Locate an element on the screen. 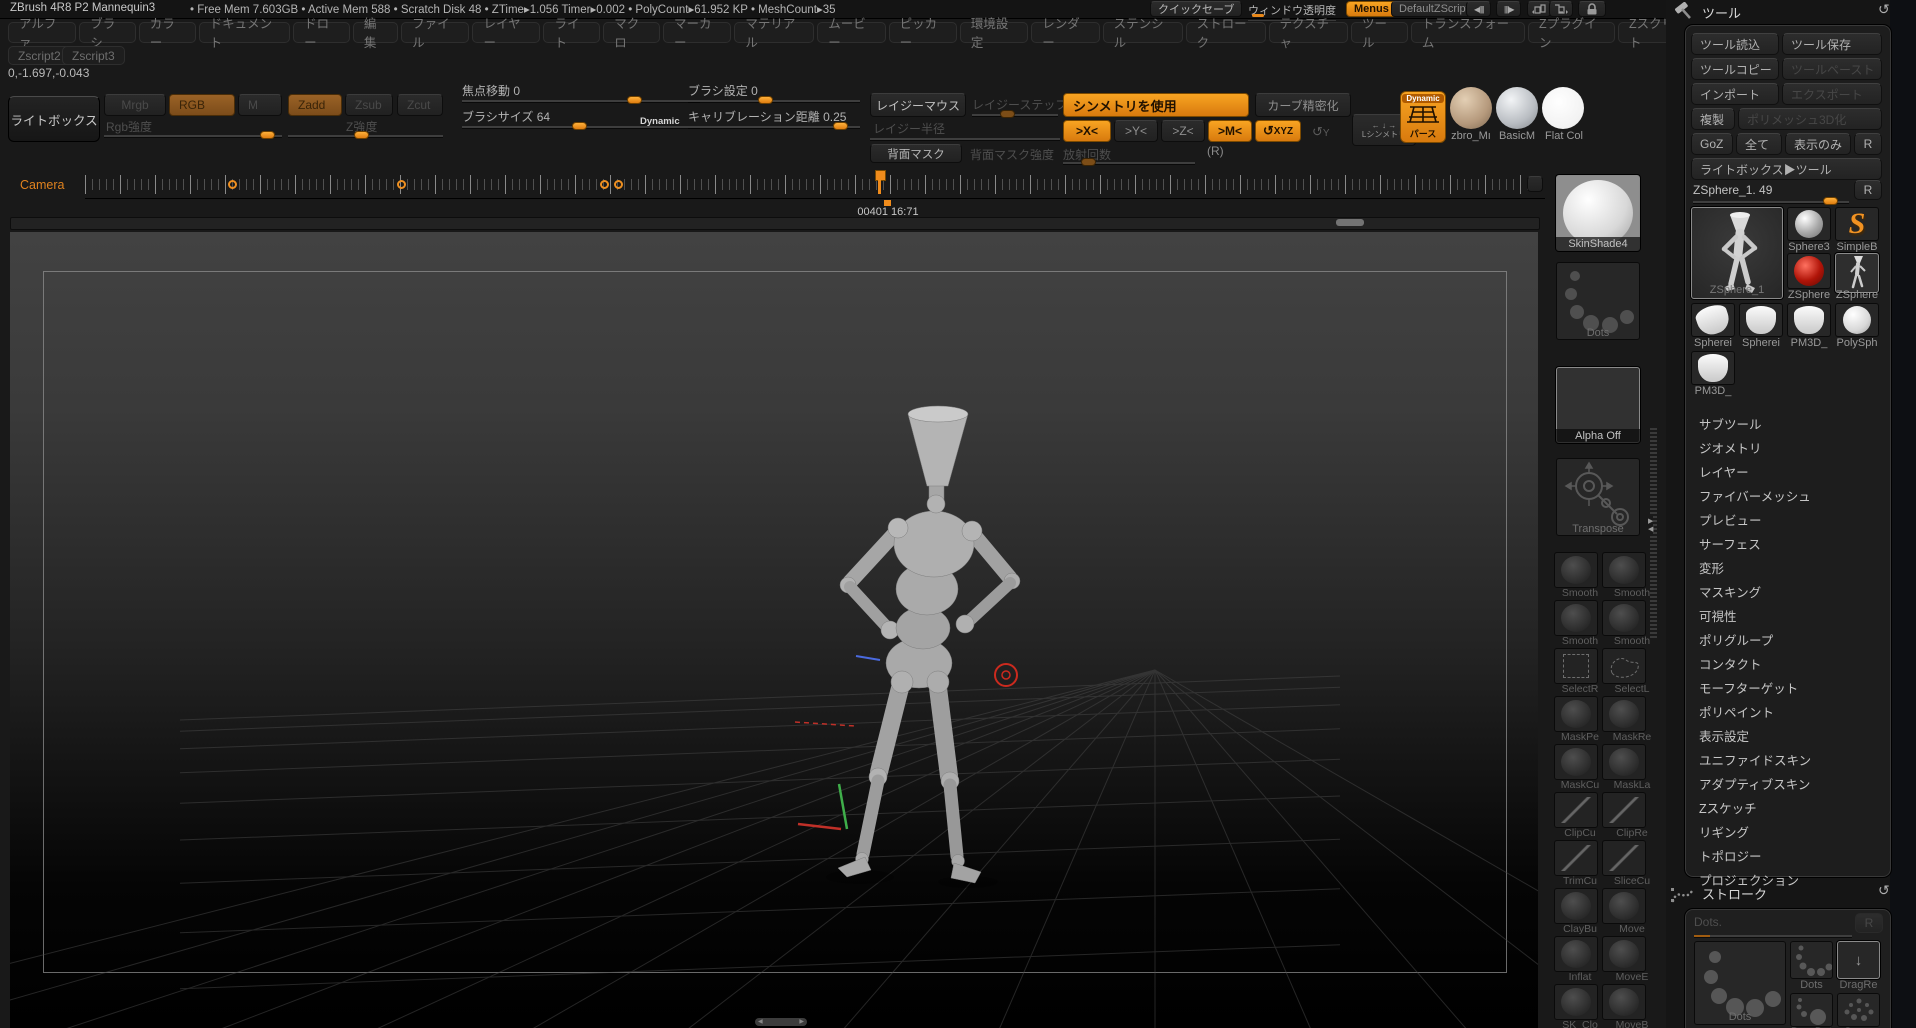  timeline-end-button is located at coordinates (1535, 184).